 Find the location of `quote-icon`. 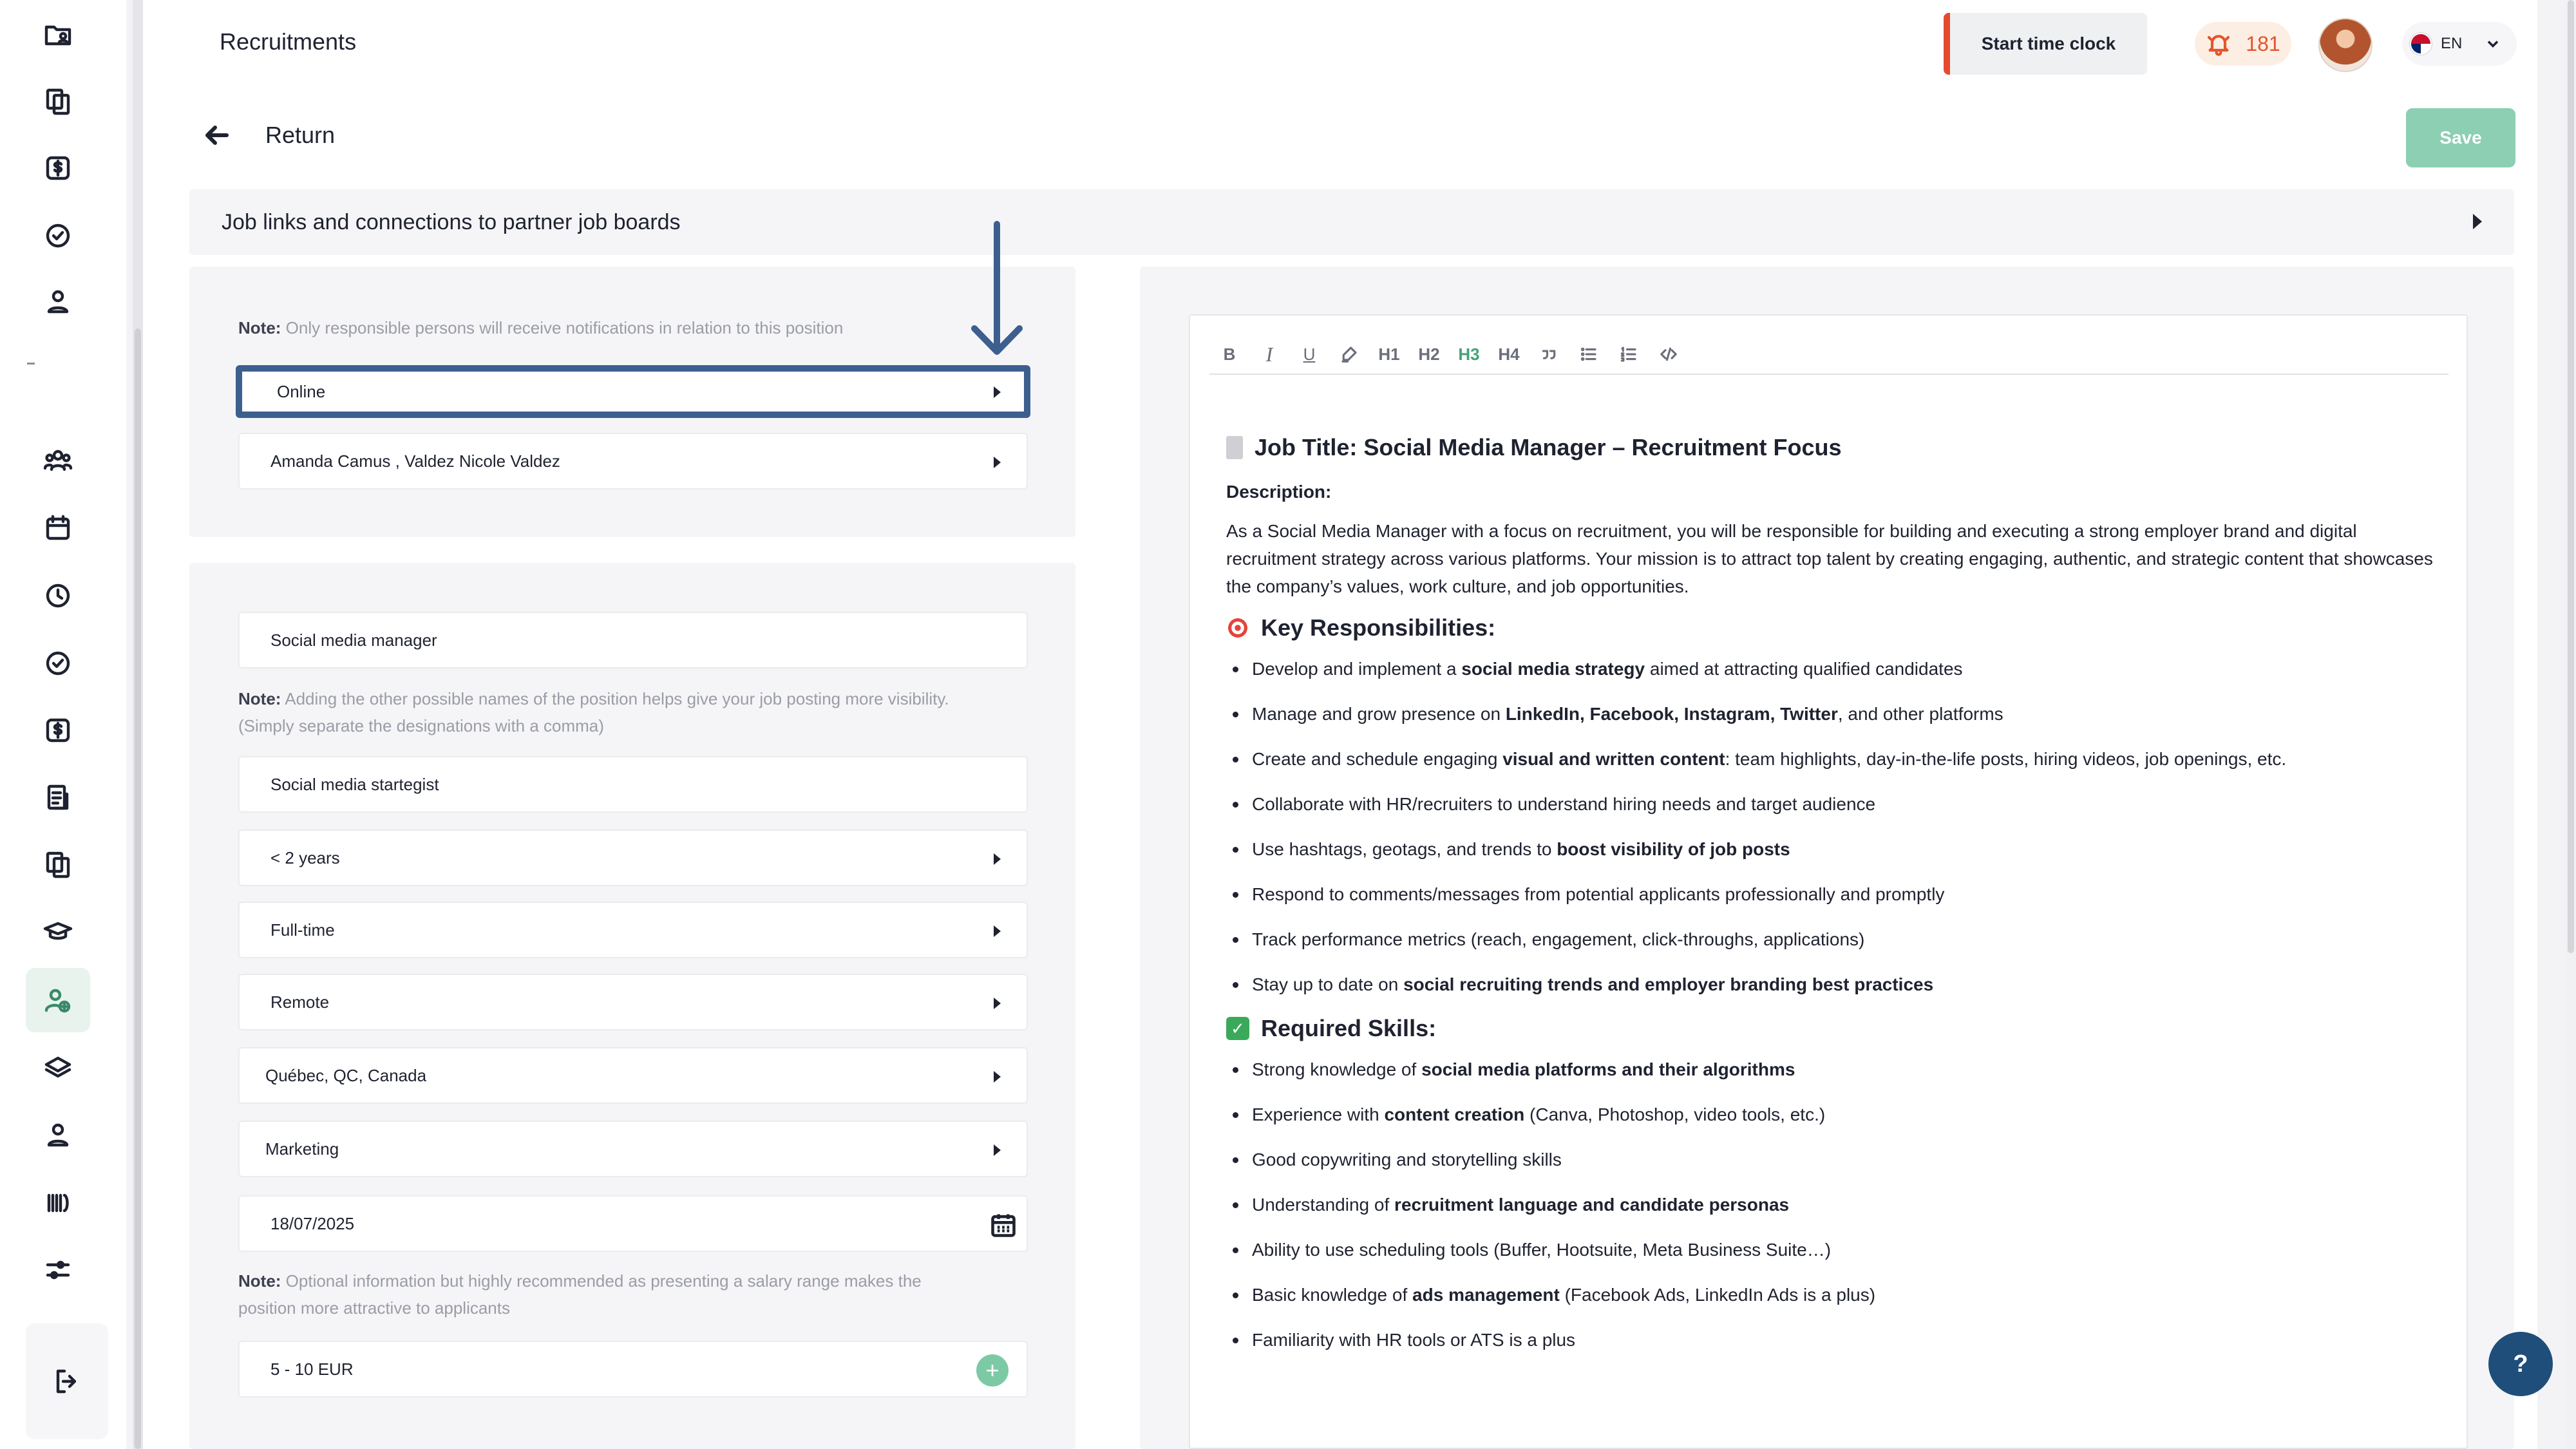

quote-icon is located at coordinates (1549, 354).